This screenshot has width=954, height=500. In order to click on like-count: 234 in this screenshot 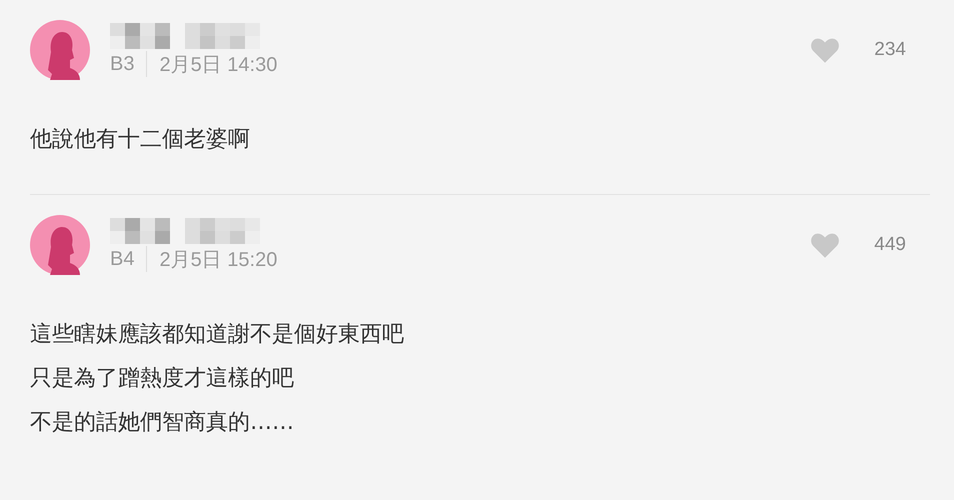, I will do `click(890, 50)`.